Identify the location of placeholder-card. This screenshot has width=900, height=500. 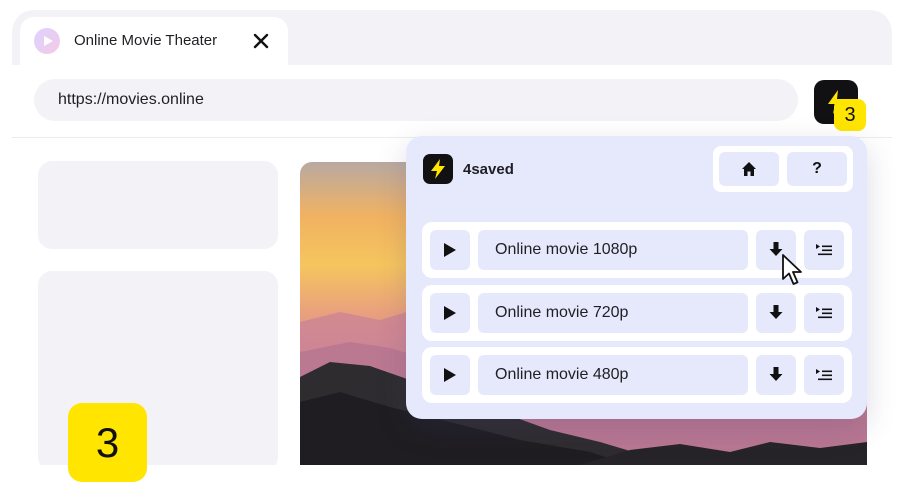
(158, 205).